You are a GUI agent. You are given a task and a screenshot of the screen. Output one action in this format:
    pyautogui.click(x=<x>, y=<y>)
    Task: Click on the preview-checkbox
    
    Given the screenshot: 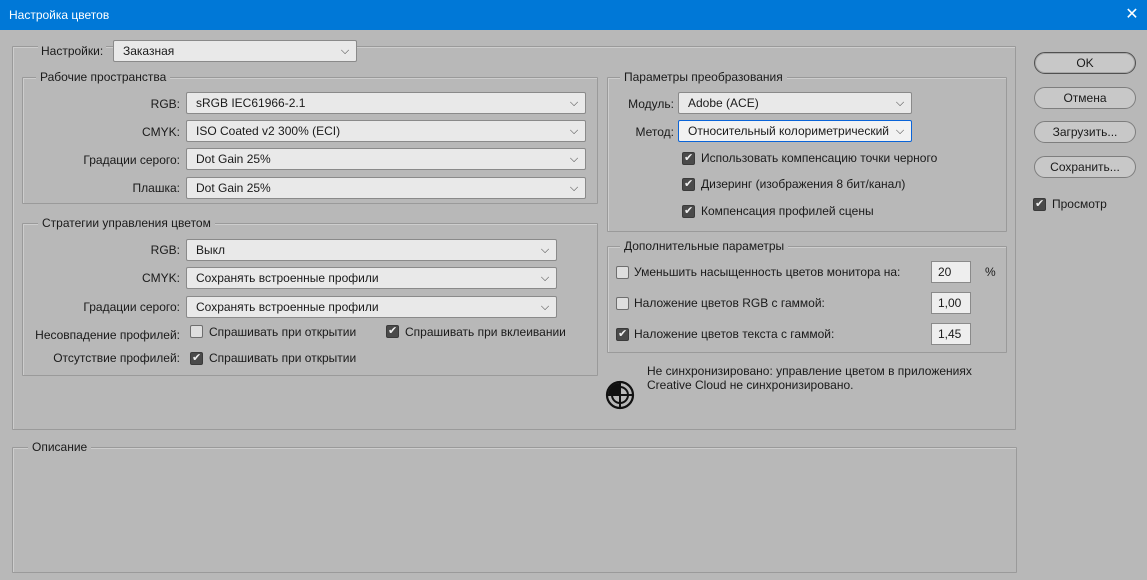 What is the action you would take?
    pyautogui.click(x=1039, y=204)
    